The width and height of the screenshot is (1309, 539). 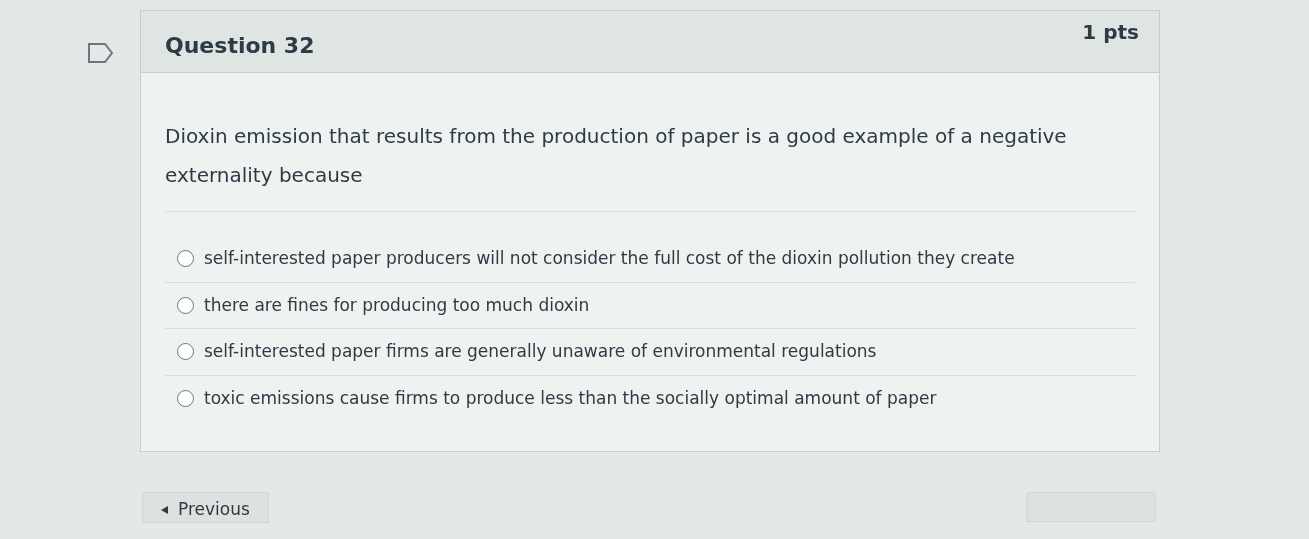 I want to click on points-label: 1 pts, so click(x=1110, y=32).